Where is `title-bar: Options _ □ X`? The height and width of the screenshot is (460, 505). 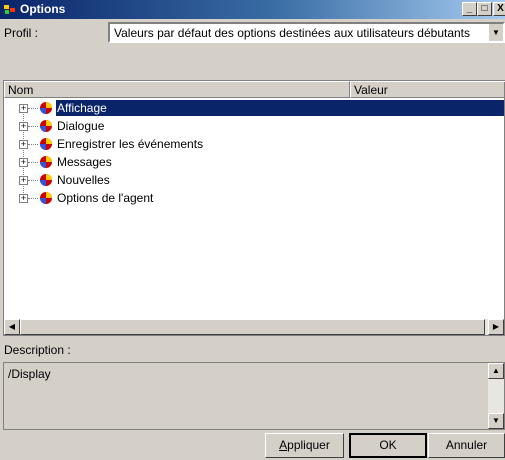 title-bar: Options _ □ X is located at coordinates (252, 9).